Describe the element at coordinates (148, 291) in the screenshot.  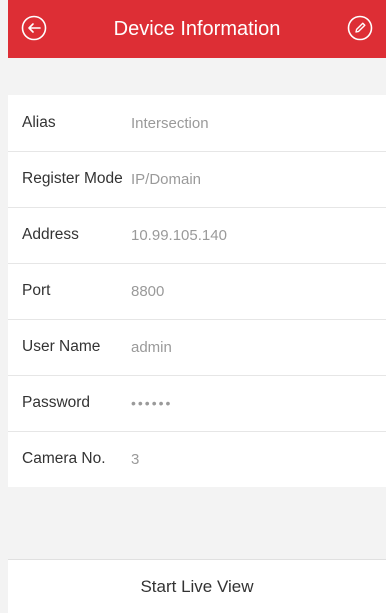
I see `field-value: 8800` at that location.